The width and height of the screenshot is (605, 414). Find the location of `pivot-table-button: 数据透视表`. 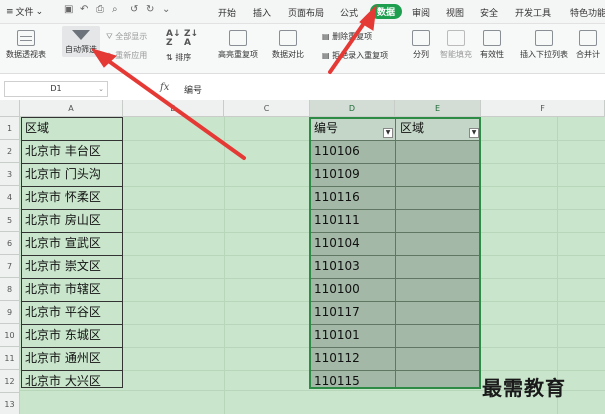

pivot-table-button: 数据透视表 is located at coordinates (26, 45).